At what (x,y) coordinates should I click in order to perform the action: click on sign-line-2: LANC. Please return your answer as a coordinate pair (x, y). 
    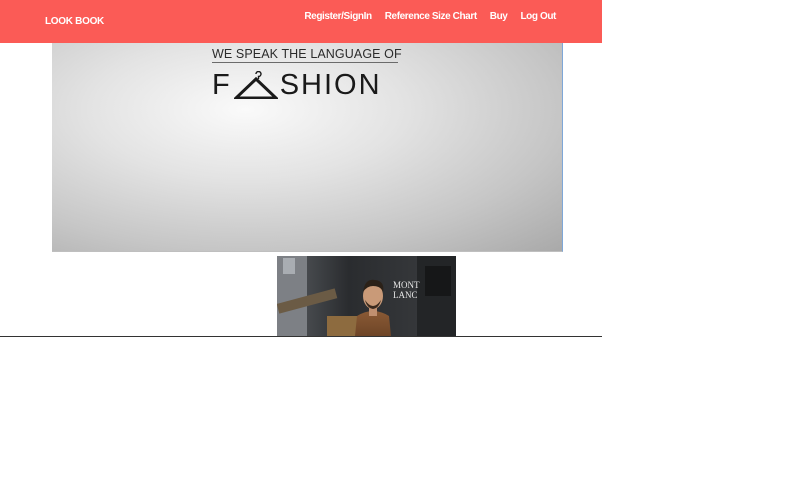
    Looking at the image, I should click on (405, 295).